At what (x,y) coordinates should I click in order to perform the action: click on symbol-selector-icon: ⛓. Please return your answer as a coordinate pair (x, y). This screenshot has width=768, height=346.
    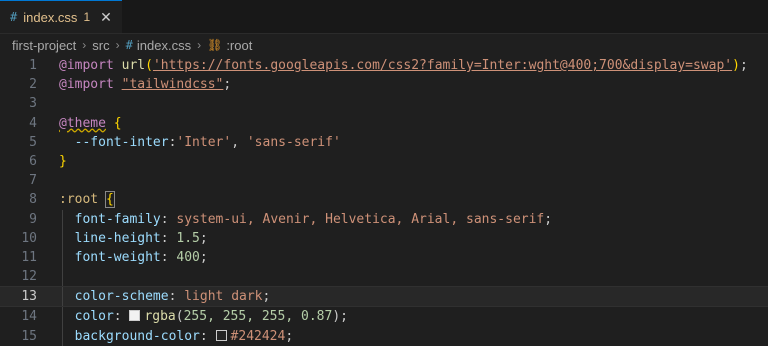
    Looking at the image, I should click on (215, 45).